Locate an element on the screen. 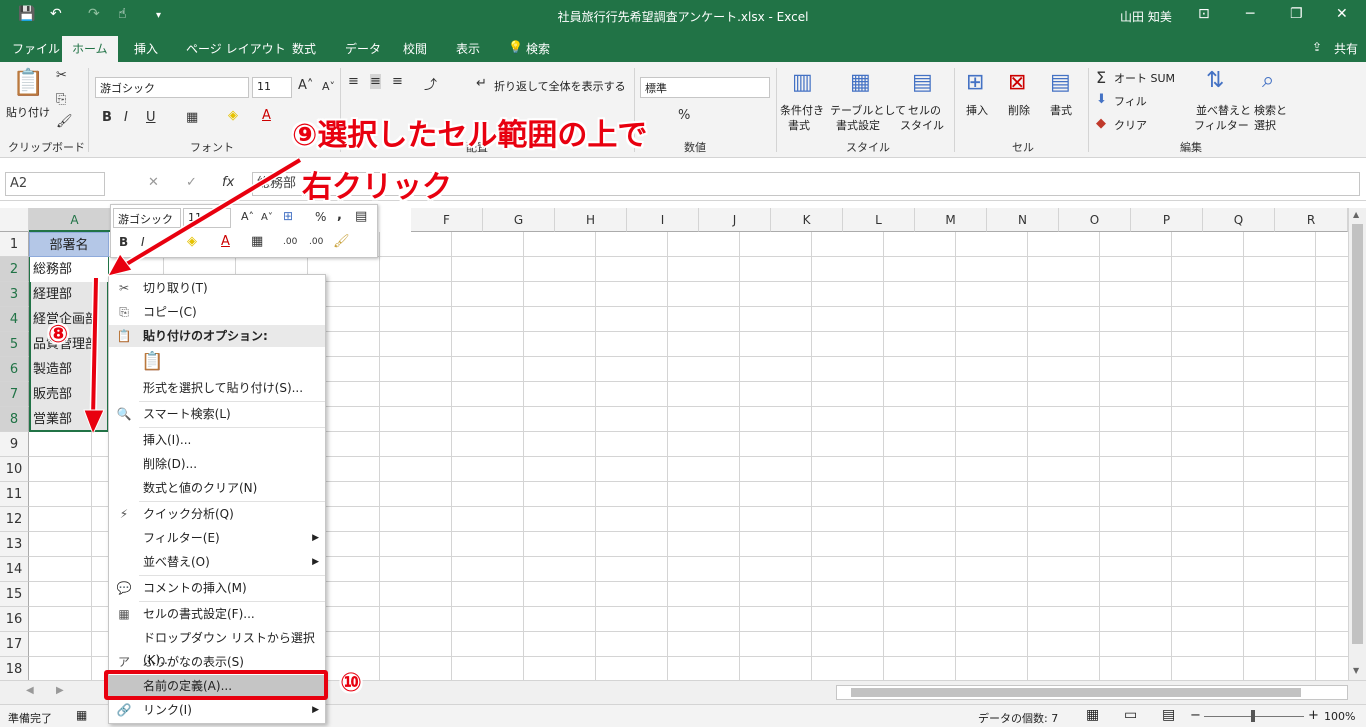  conditional-format-icon: ▥ is located at coordinates (802, 82).